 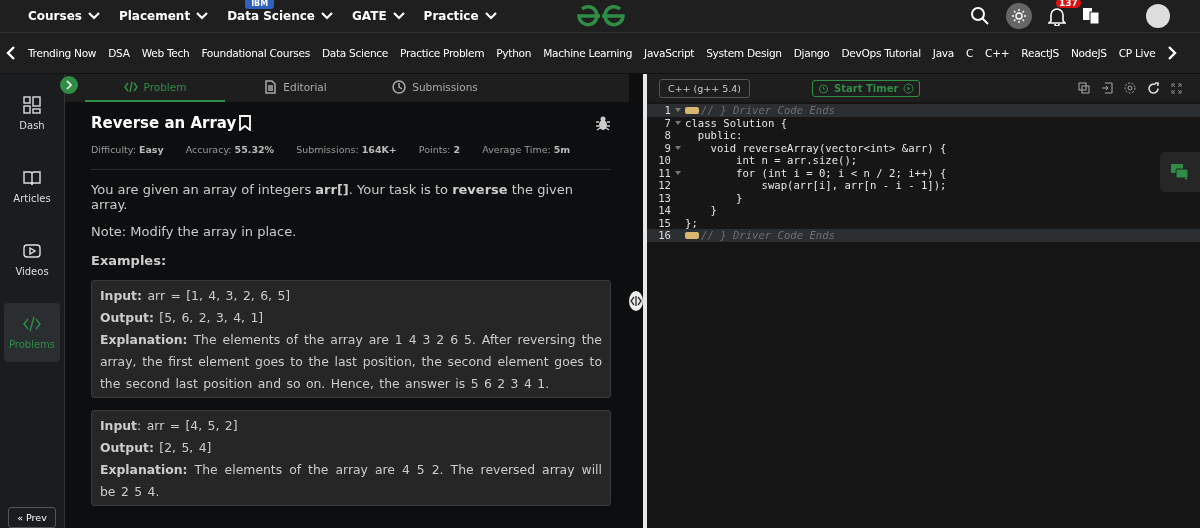 What do you see at coordinates (346, 149) in the screenshot?
I see `problem-stat: Submissions: 164K+` at bounding box center [346, 149].